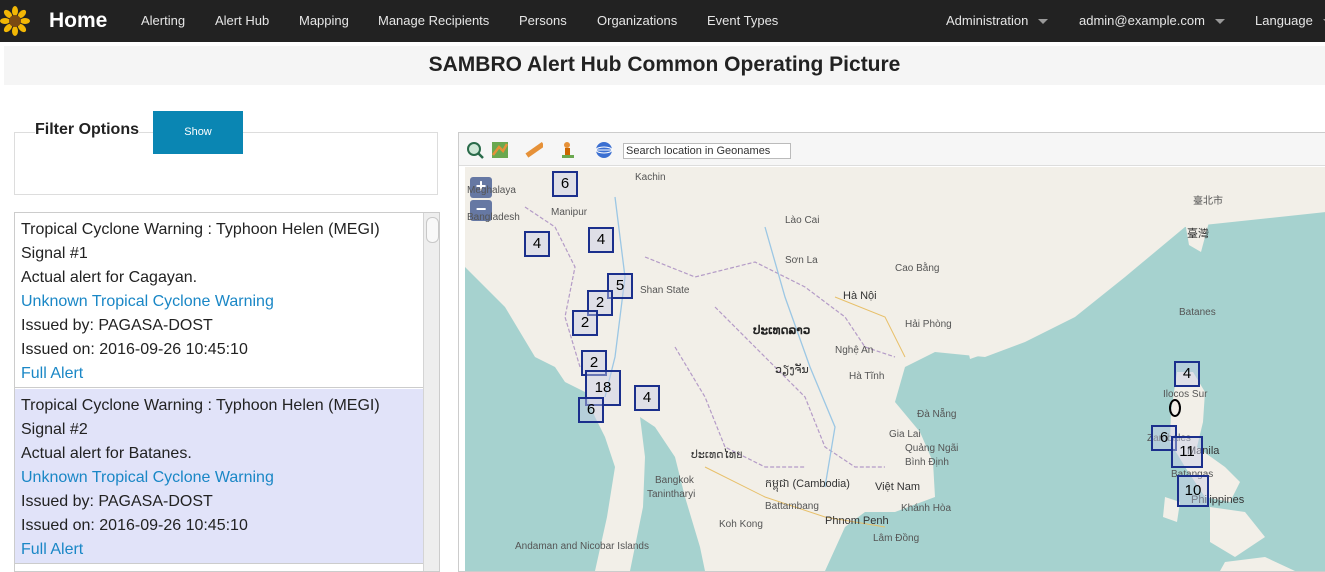 The width and height of the screenshot is (1325, 572). Describe the element at coordinates (671, 494) in the screenshot. I see `map-label: Tanintharyi` at that location.